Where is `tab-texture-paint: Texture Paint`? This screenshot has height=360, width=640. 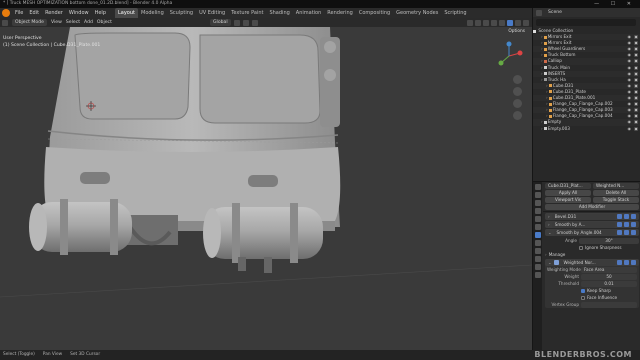
tab-texture-paint: Texture Paint is located at coordinates (247, 13).